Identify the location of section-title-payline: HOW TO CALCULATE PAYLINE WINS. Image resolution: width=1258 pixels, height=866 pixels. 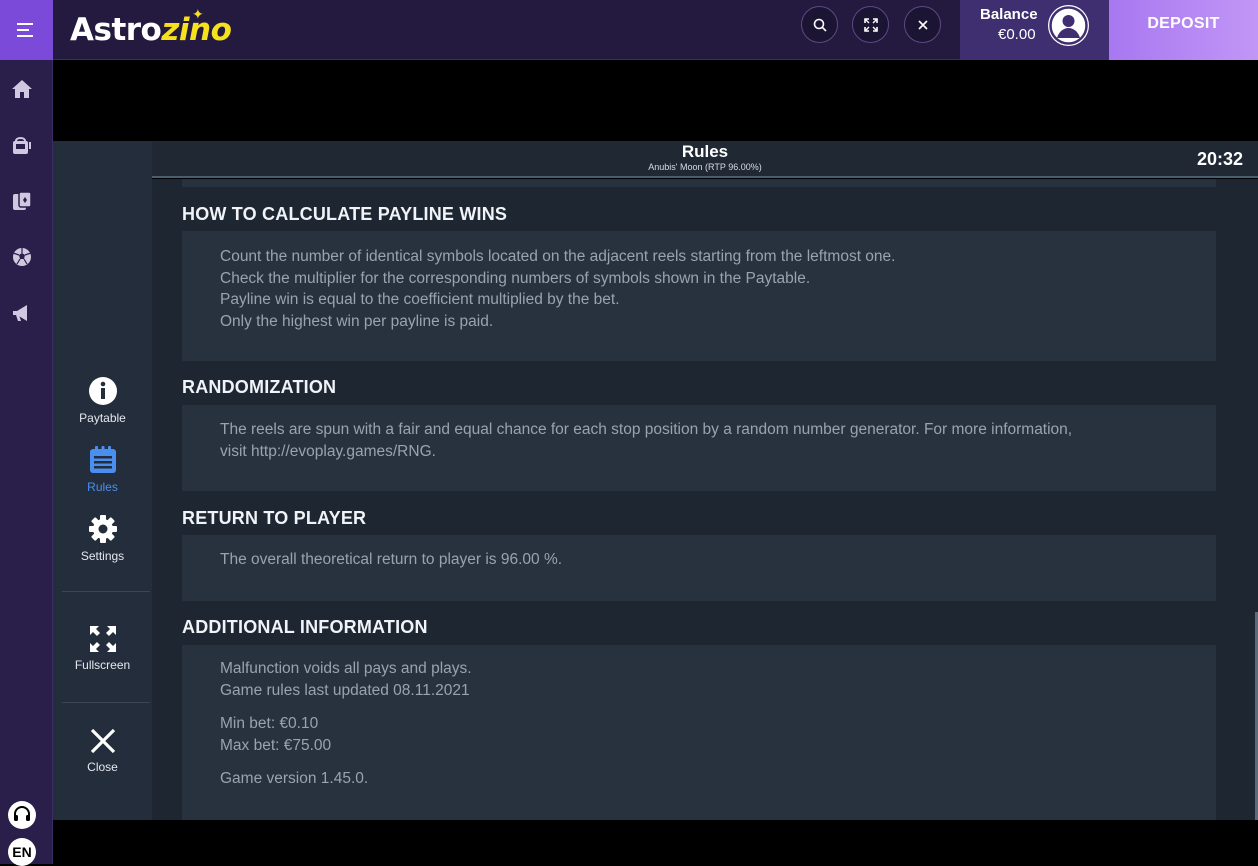
(345, 214).